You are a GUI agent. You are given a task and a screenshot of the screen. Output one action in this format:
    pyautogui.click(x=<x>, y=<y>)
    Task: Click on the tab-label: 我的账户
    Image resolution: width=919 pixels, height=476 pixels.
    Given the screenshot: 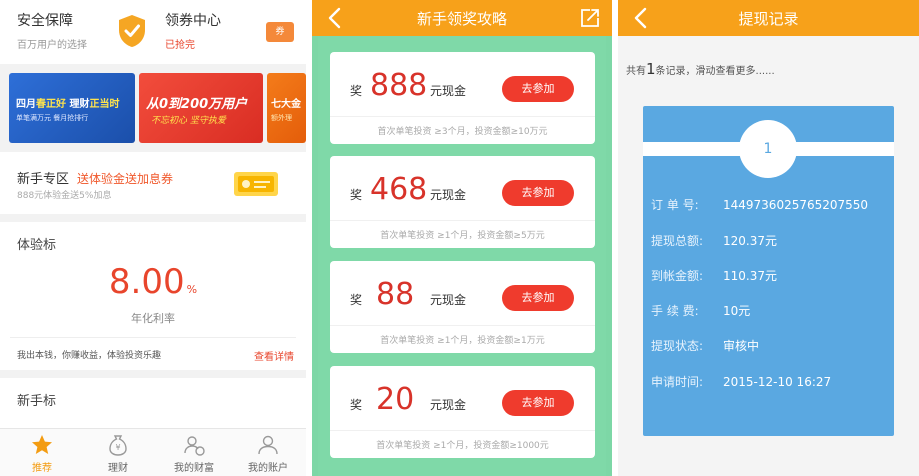 What is the action you would take?
    pyautogui.click(x=268, y=468)
    